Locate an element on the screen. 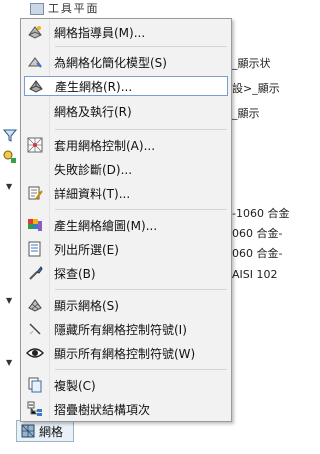 The image size is (320, 454). menu-item-label: 複製(C) is located at coordinates (75, 385).